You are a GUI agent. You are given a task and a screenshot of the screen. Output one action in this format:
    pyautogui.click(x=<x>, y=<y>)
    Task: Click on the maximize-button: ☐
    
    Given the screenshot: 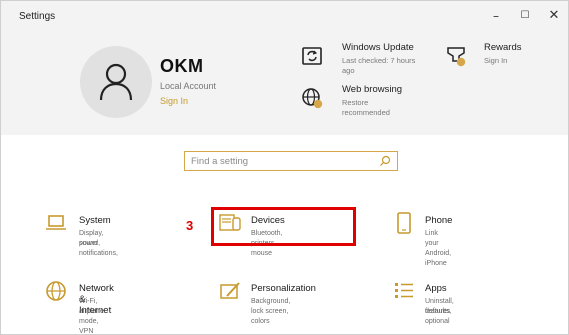 What is the action you would take?
    pyautogui.click(x=525, y=16)
    